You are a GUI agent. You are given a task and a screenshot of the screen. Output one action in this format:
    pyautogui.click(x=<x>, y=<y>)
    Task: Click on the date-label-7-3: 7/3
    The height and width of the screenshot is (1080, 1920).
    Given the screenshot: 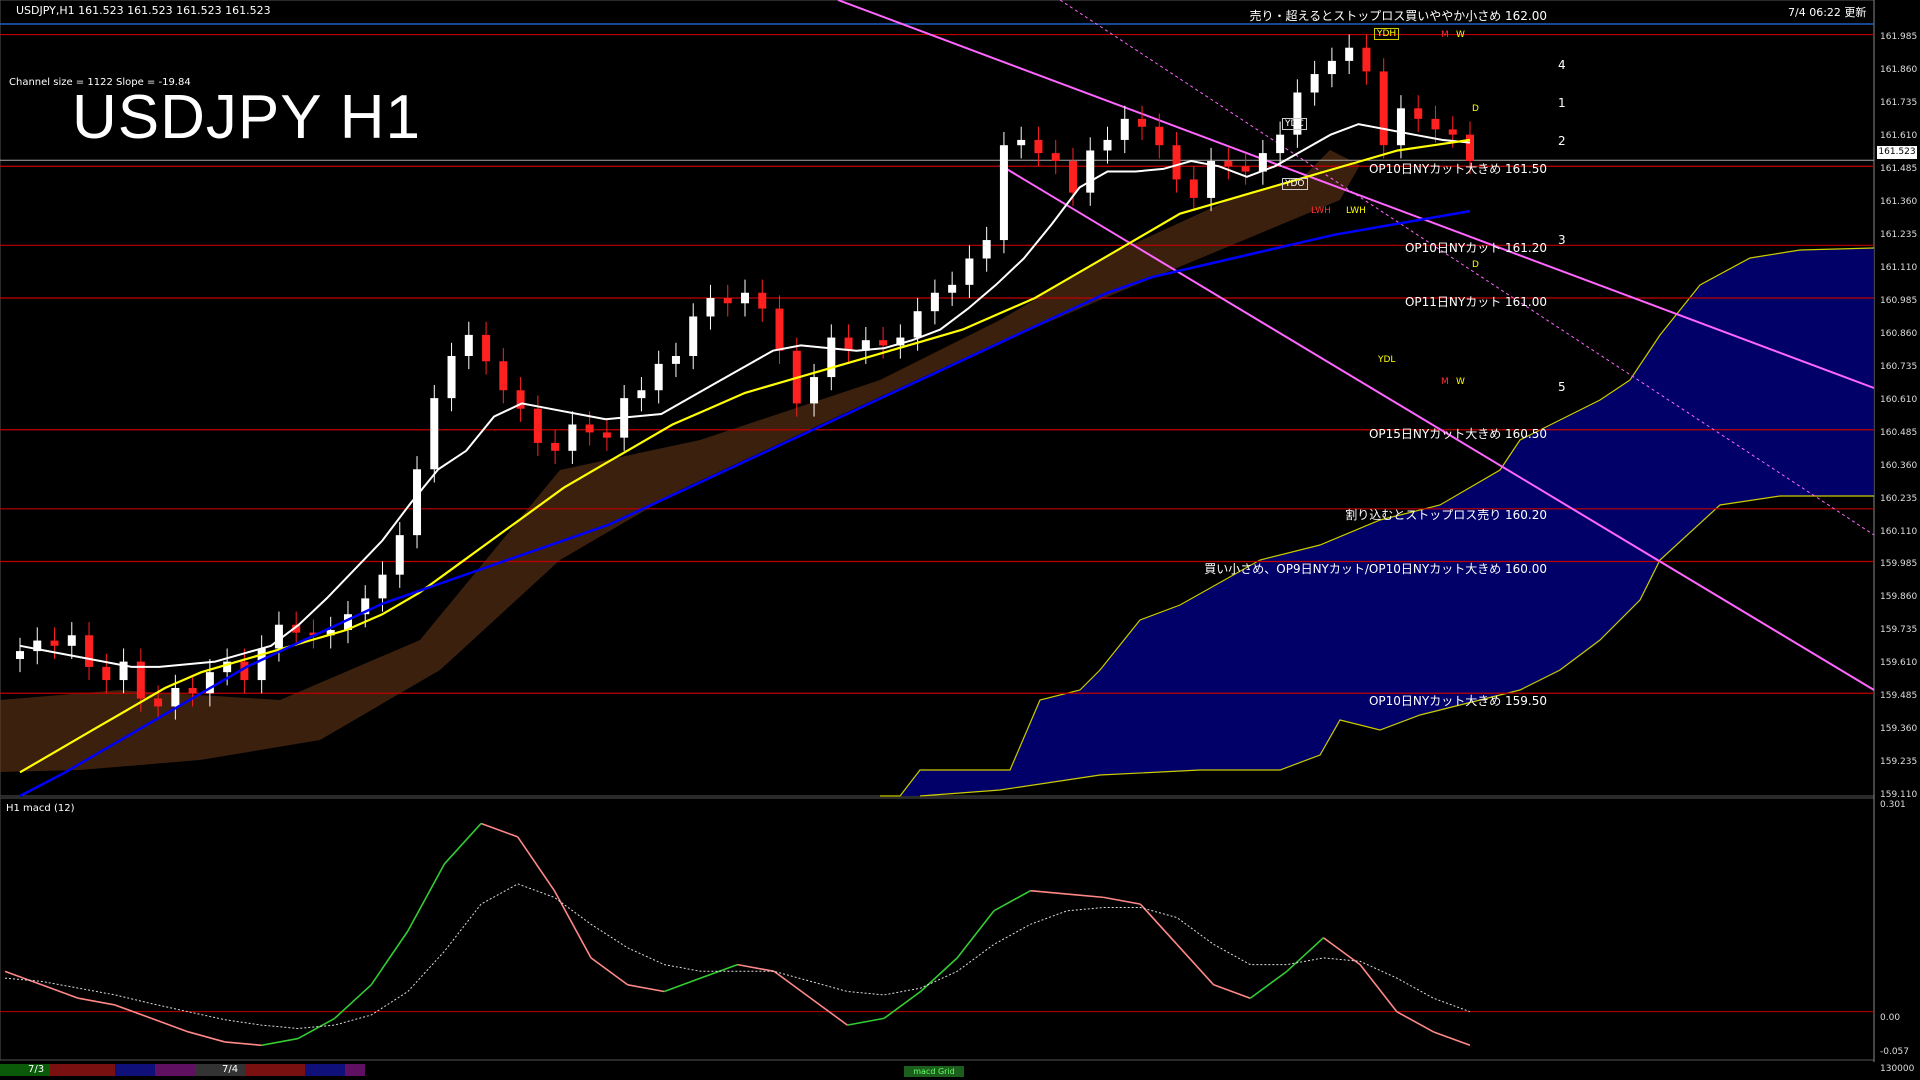 What is the action you would take?
    pyautogui.click(x=36, y=1069)
    